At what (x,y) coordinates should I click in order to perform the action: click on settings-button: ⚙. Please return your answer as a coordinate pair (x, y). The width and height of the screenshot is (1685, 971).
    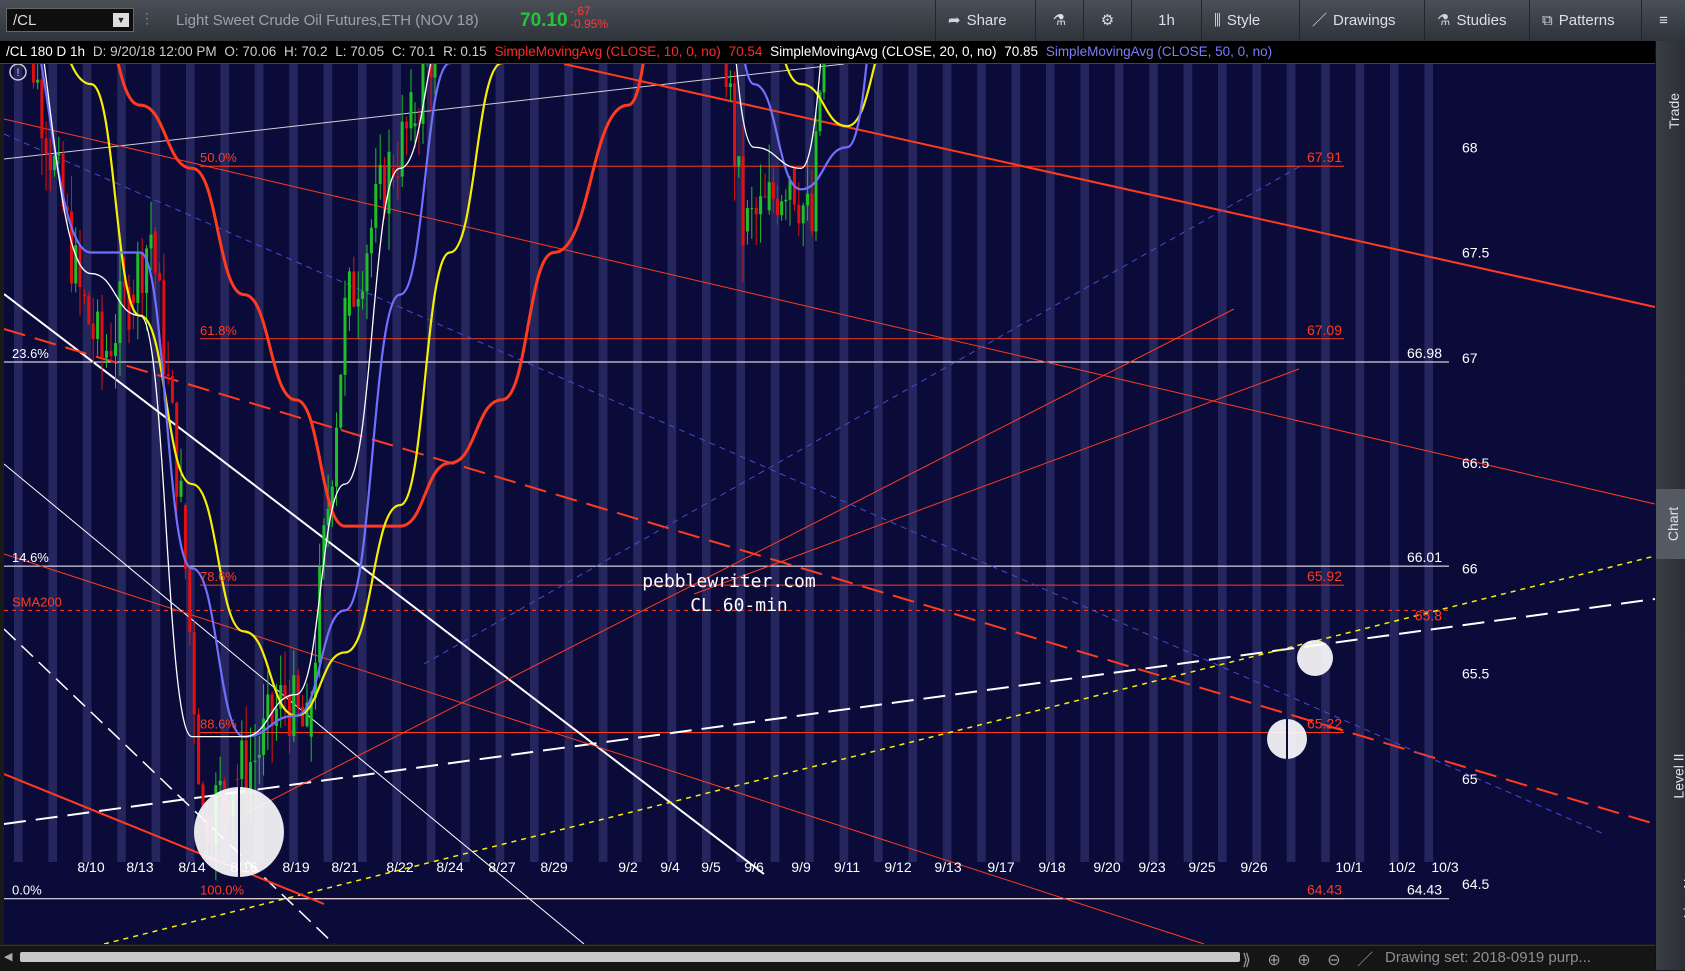
    Looking at the image, I should click on (1107, 20).